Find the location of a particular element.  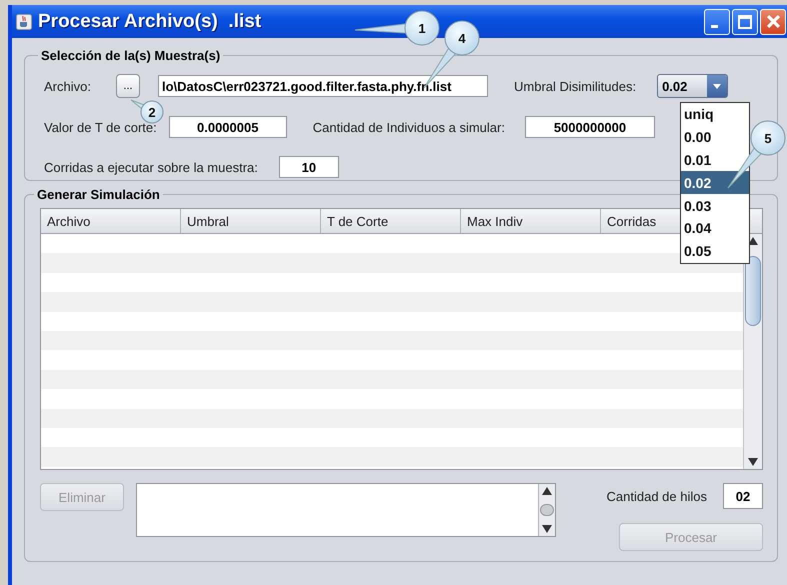

column-header: Archivo is located at coordinates (111, 221).